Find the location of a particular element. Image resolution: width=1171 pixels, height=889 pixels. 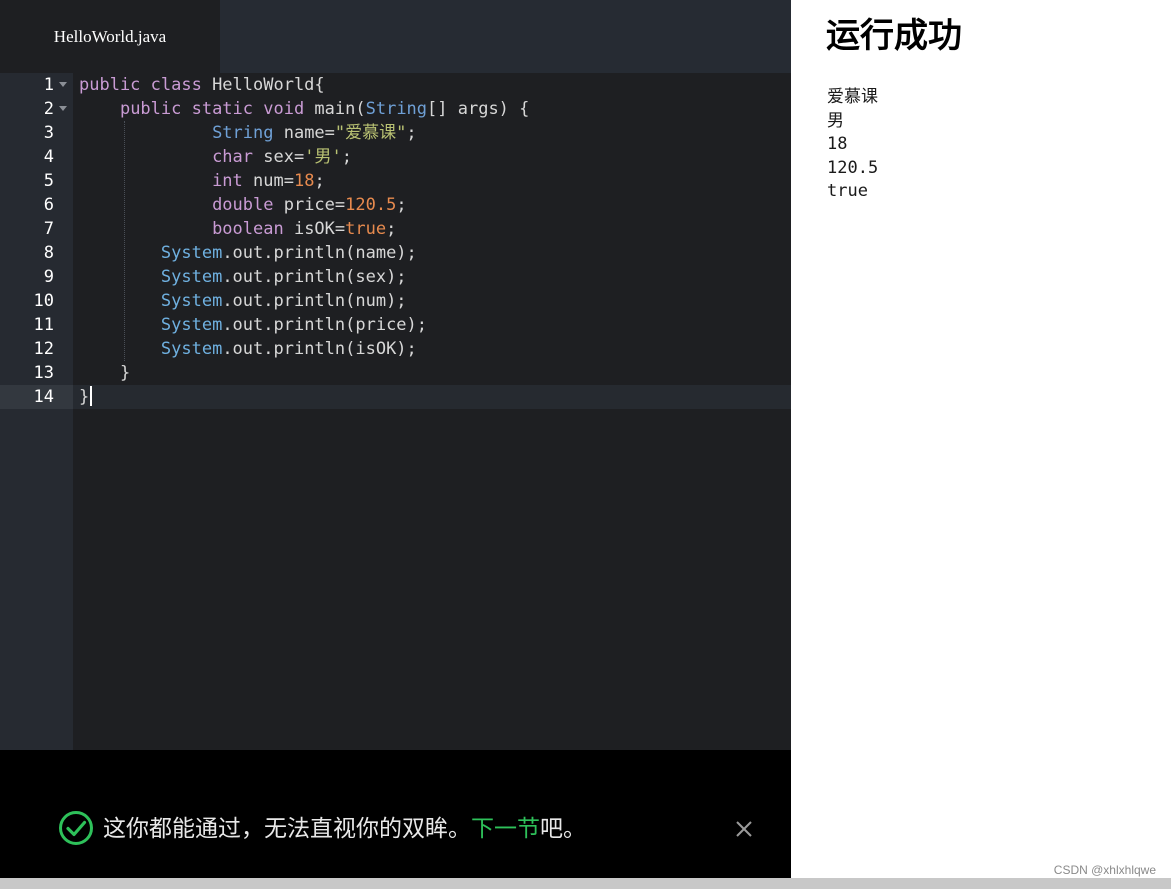

gutter-row: 3 is located at coordinates (36, 133).